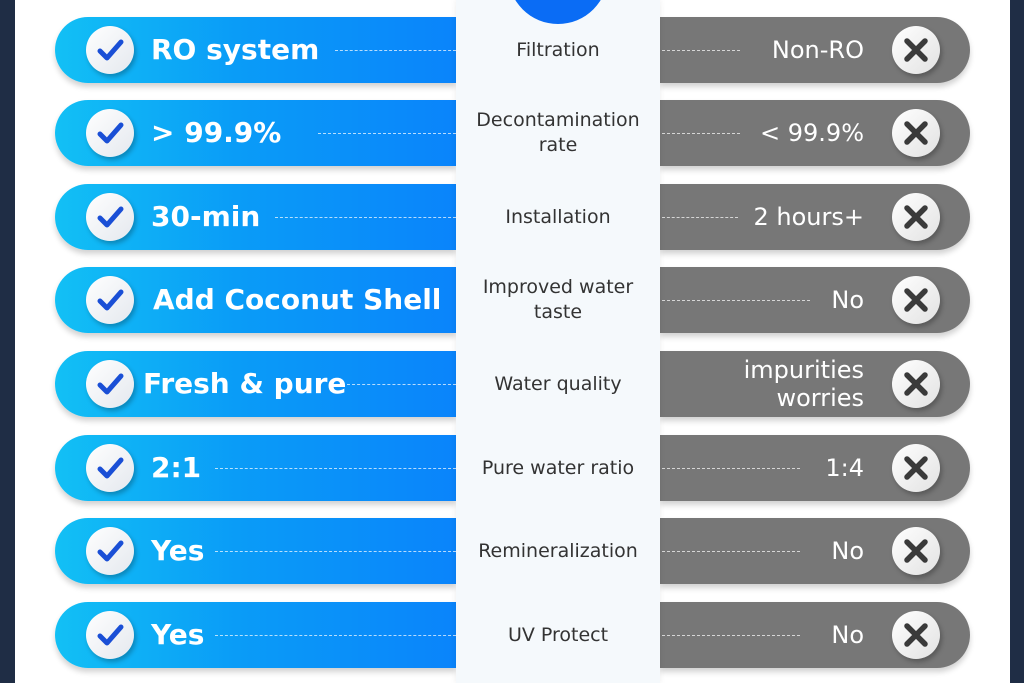 Image resolution: width=1024 pixels, height=683 pixels. What do you see at coordinates (558, 132) in the screenshot?
I see `feature-label: Decontamination rate` at bounding box center [558, 132].